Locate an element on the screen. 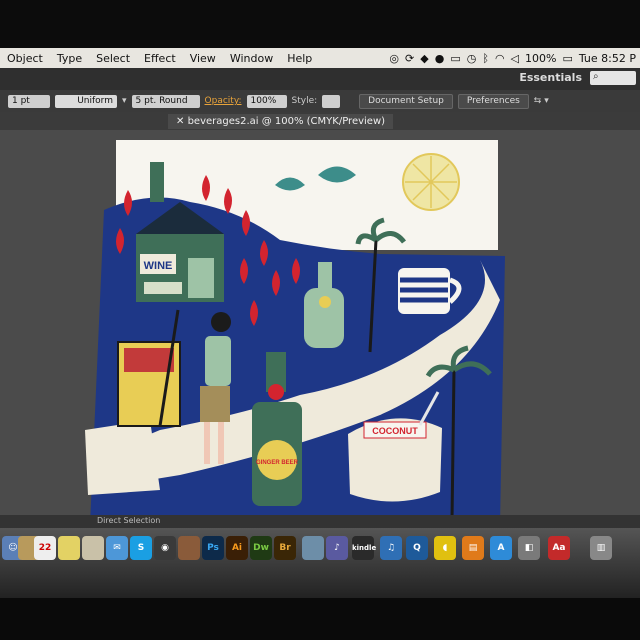 The width and height of the screenshot is (640, 640). document-tab: ✕ beverages2.ai @ 100% (CMYK/Preview) is located at coordinates (281, 121).